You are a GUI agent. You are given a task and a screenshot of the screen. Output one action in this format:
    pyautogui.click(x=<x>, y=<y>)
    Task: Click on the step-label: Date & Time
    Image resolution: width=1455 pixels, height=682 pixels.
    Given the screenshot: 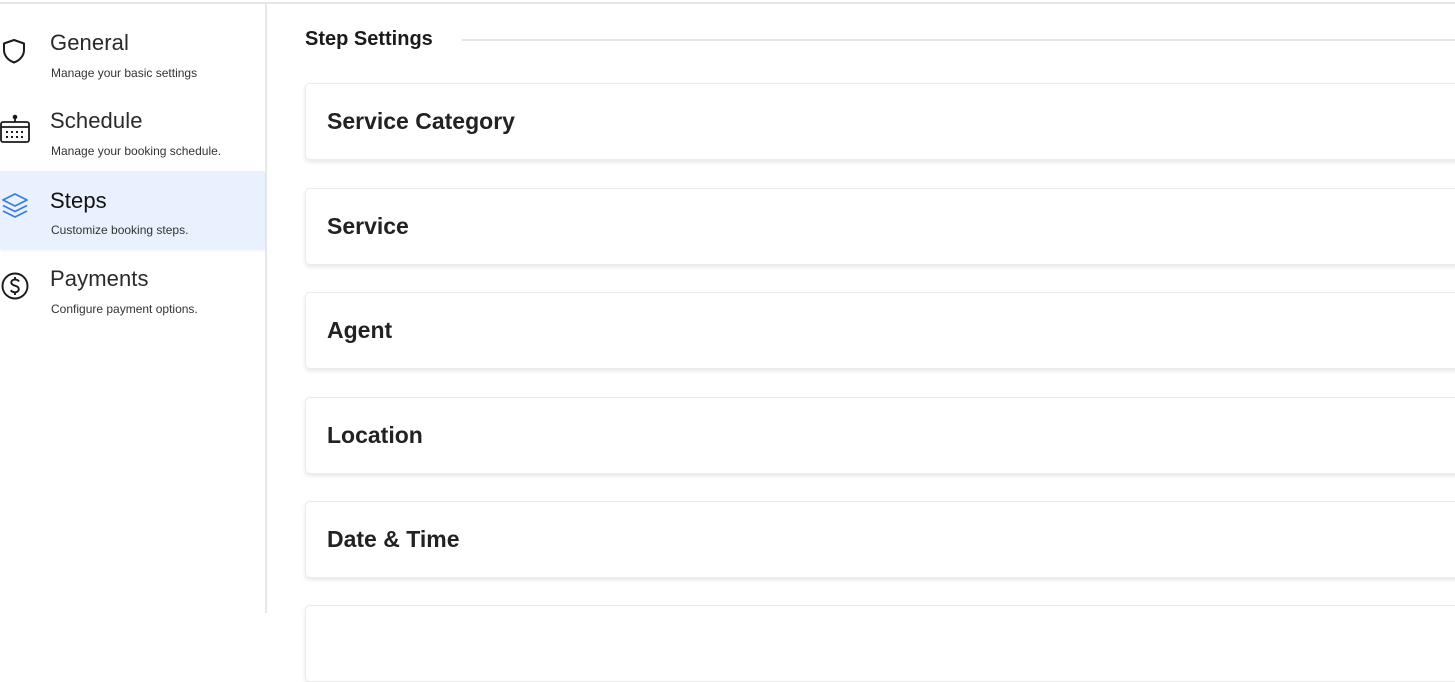 What is the action you would take?
    pyautogui.click(x=393, y=539)
    